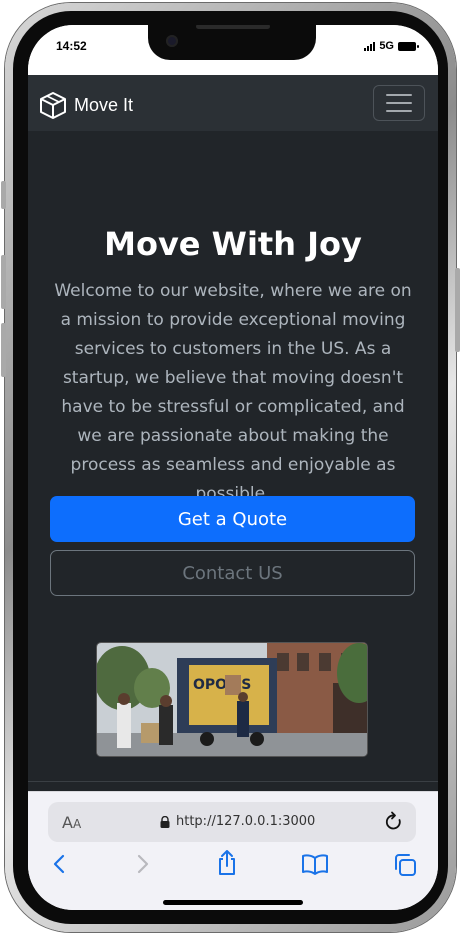  What do you see at coordinates (233, 244) in the screenshot?
I see `hero-title: Move With Joy` at bounding box center [233, 244].